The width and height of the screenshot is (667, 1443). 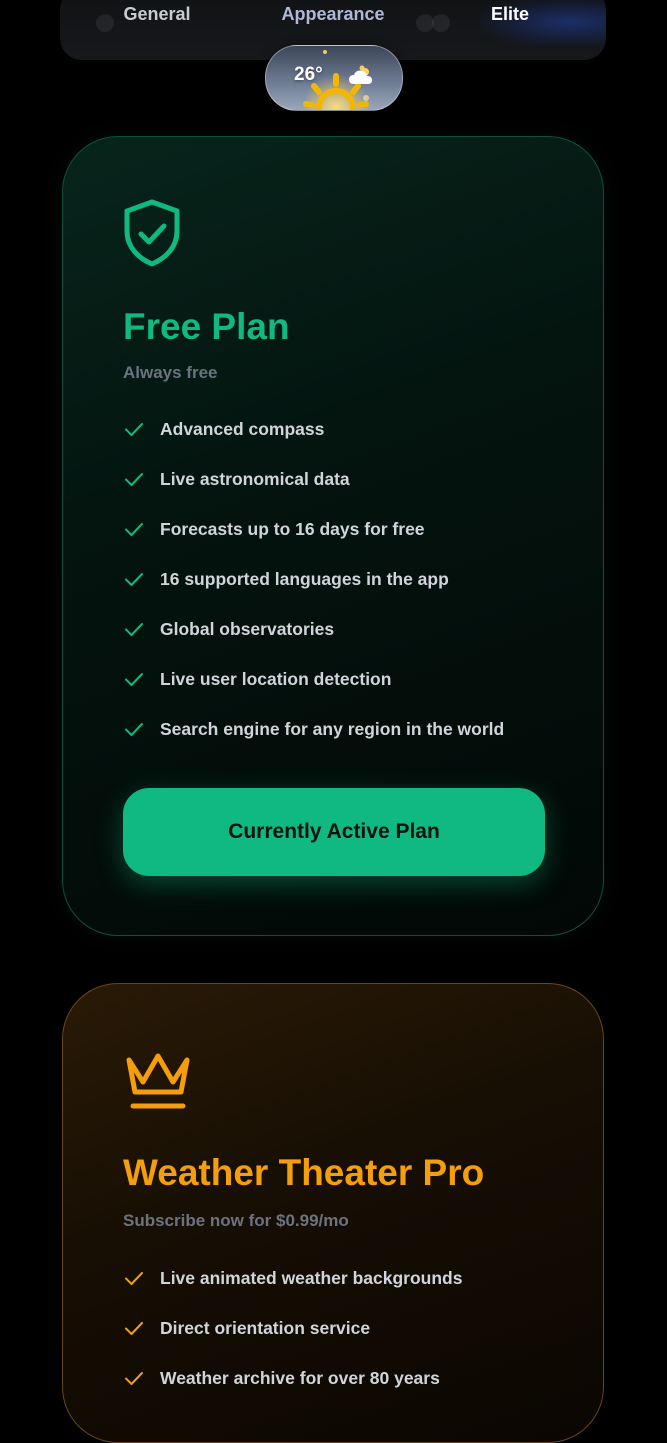 I want to click on list-item: Advanced compass, so click(x=313, y=442).